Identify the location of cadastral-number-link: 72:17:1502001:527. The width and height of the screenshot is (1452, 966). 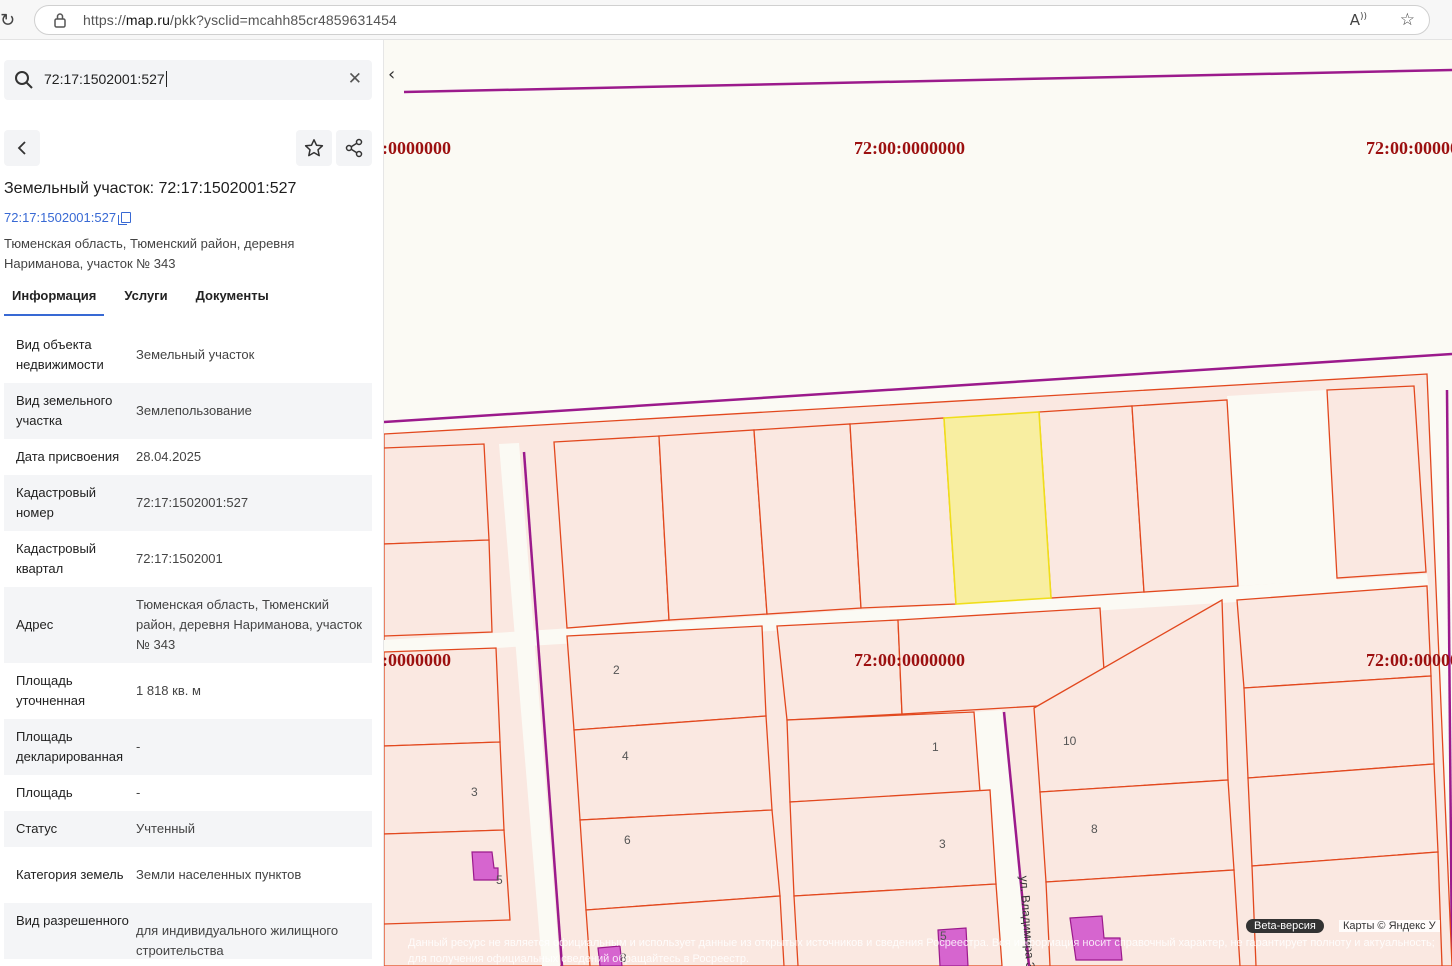
(68, 217).